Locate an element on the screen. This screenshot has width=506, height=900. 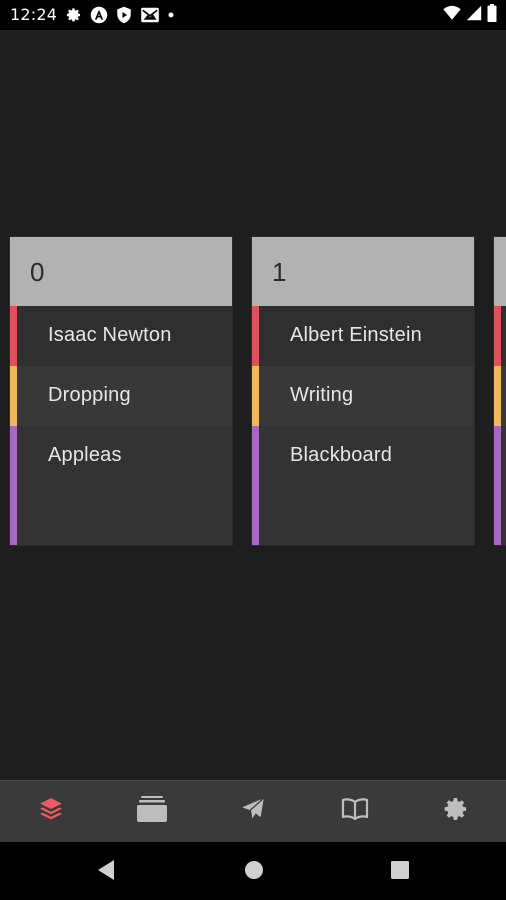
card-header is located at coordinates (500, 271).